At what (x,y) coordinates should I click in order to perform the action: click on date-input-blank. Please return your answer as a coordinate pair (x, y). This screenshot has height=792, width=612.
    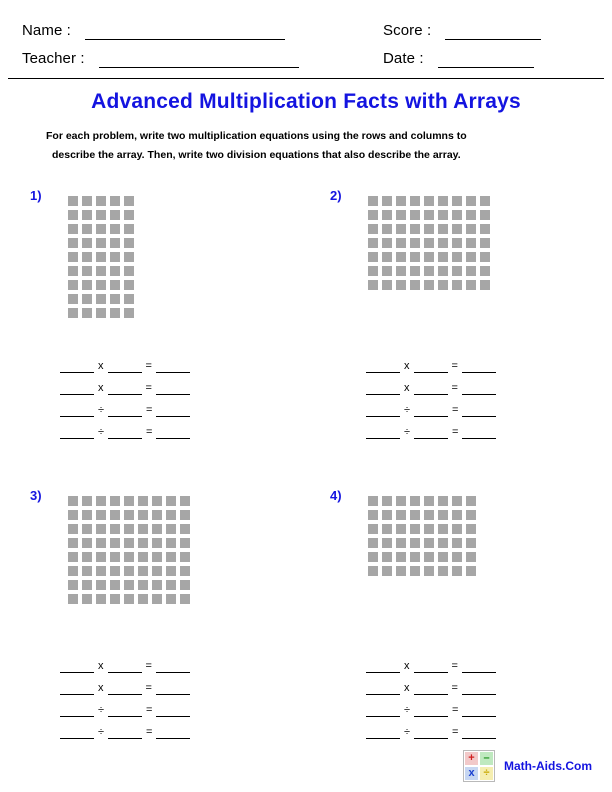
    Looking at the image, I should click on (485, 60).